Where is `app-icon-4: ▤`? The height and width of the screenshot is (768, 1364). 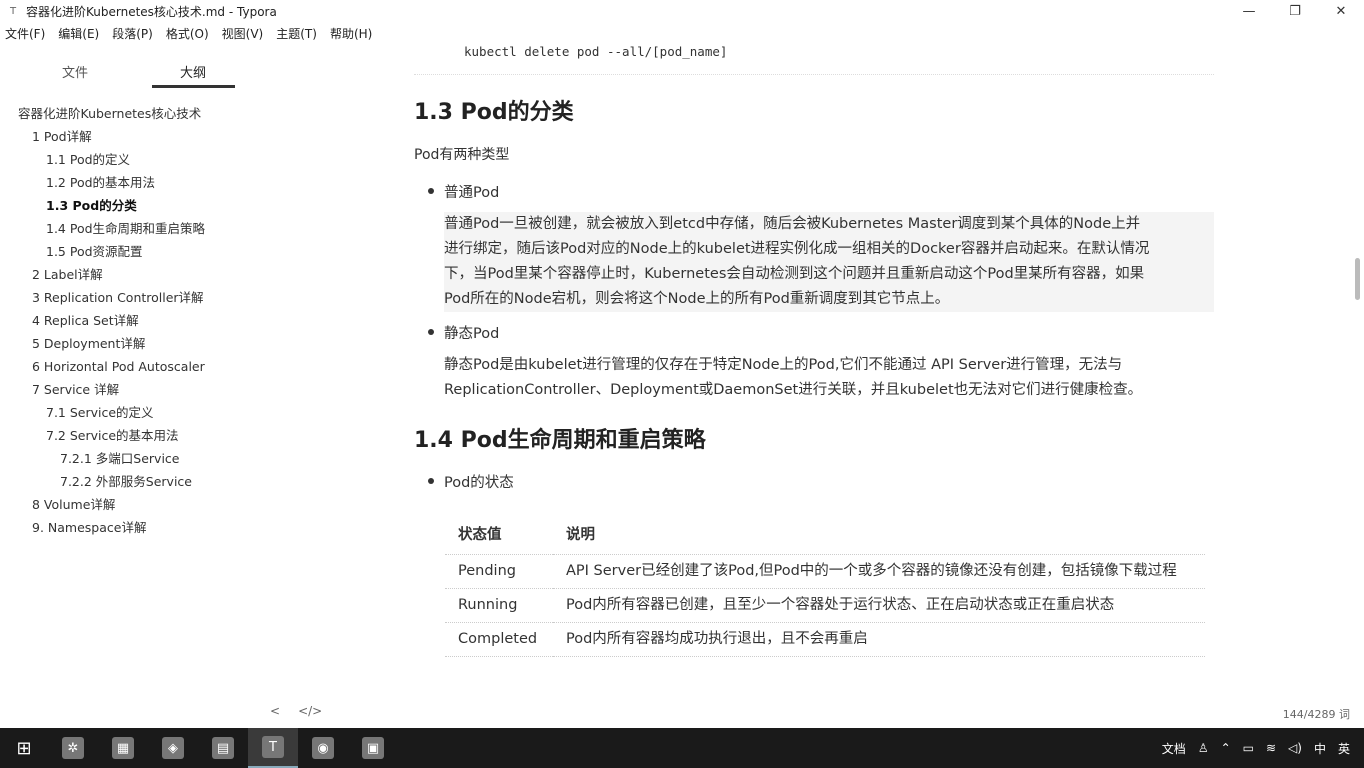
app-icon-4: ▤ is located at coordinates (223, 748).